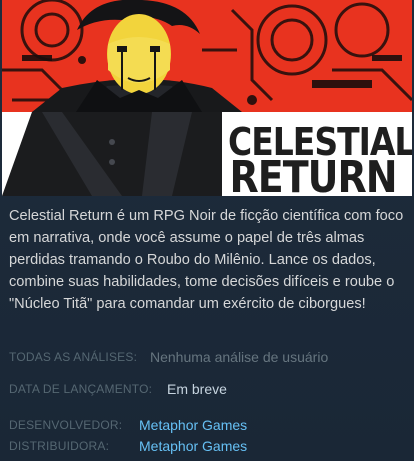 The height and width of the screenshot is (461, 414). What do you see at coordinates (66, 425) in the screenshot?
I see `developer-label: DESENVOLVEDOR:` at bounding box center [66, 425].